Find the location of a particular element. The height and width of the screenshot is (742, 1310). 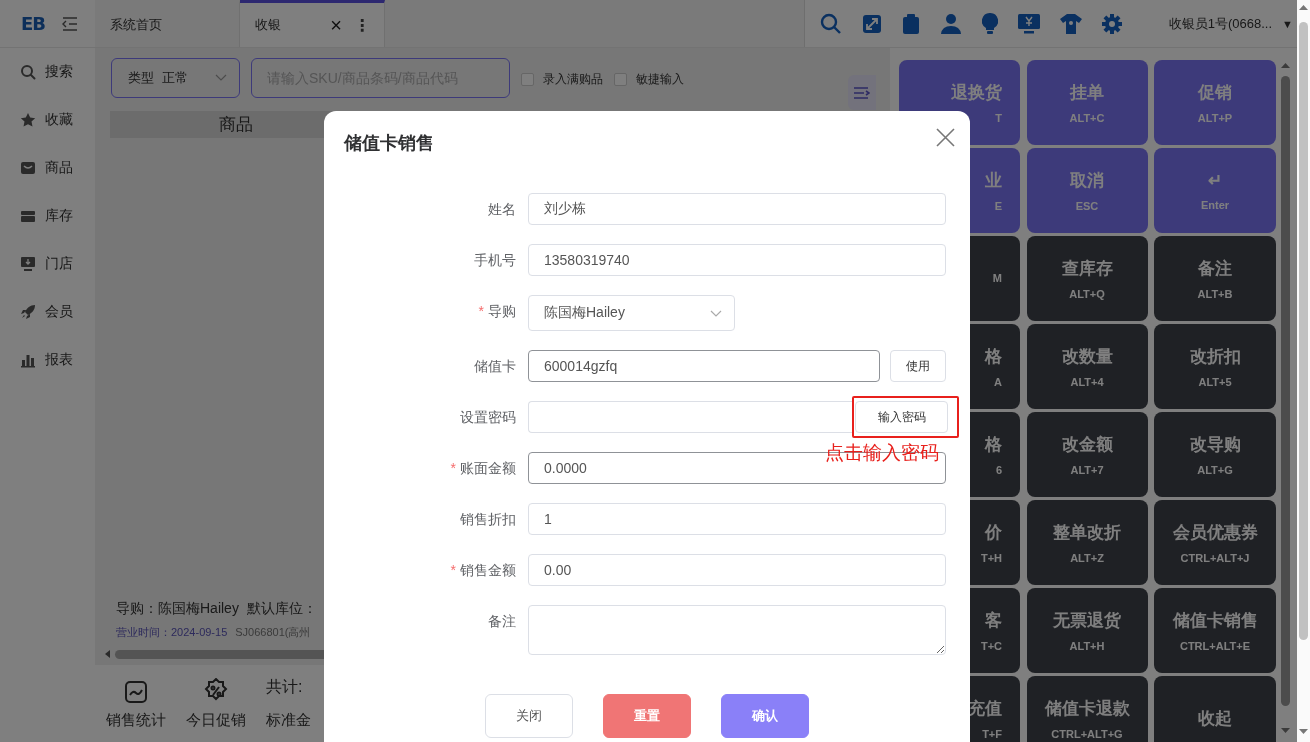

column-header: 商品 is located at coordinates (236, 125).